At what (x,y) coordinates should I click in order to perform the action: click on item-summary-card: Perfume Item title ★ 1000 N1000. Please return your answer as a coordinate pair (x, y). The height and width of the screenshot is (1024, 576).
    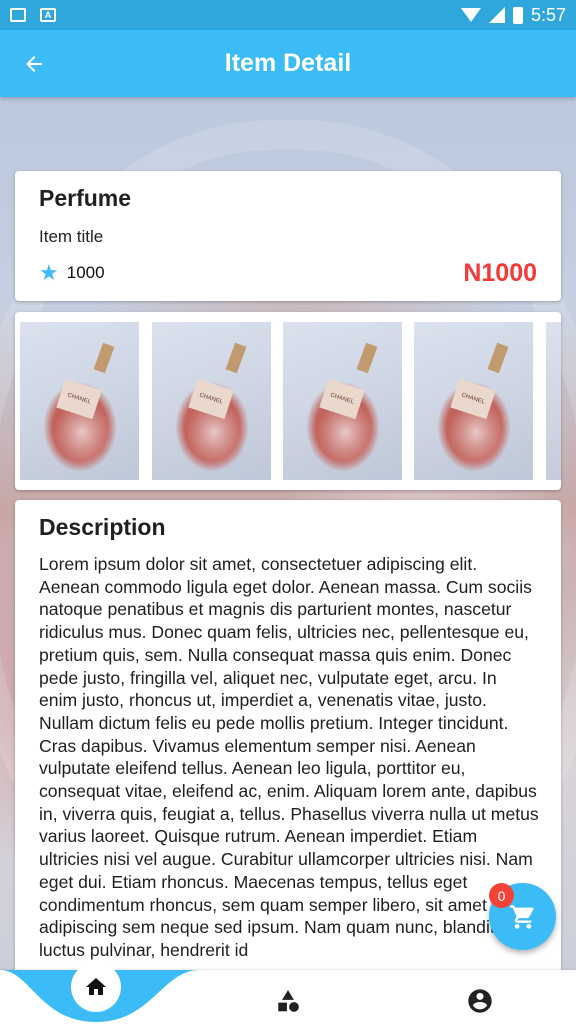
    Looking at the image, I should click on (288, 236).